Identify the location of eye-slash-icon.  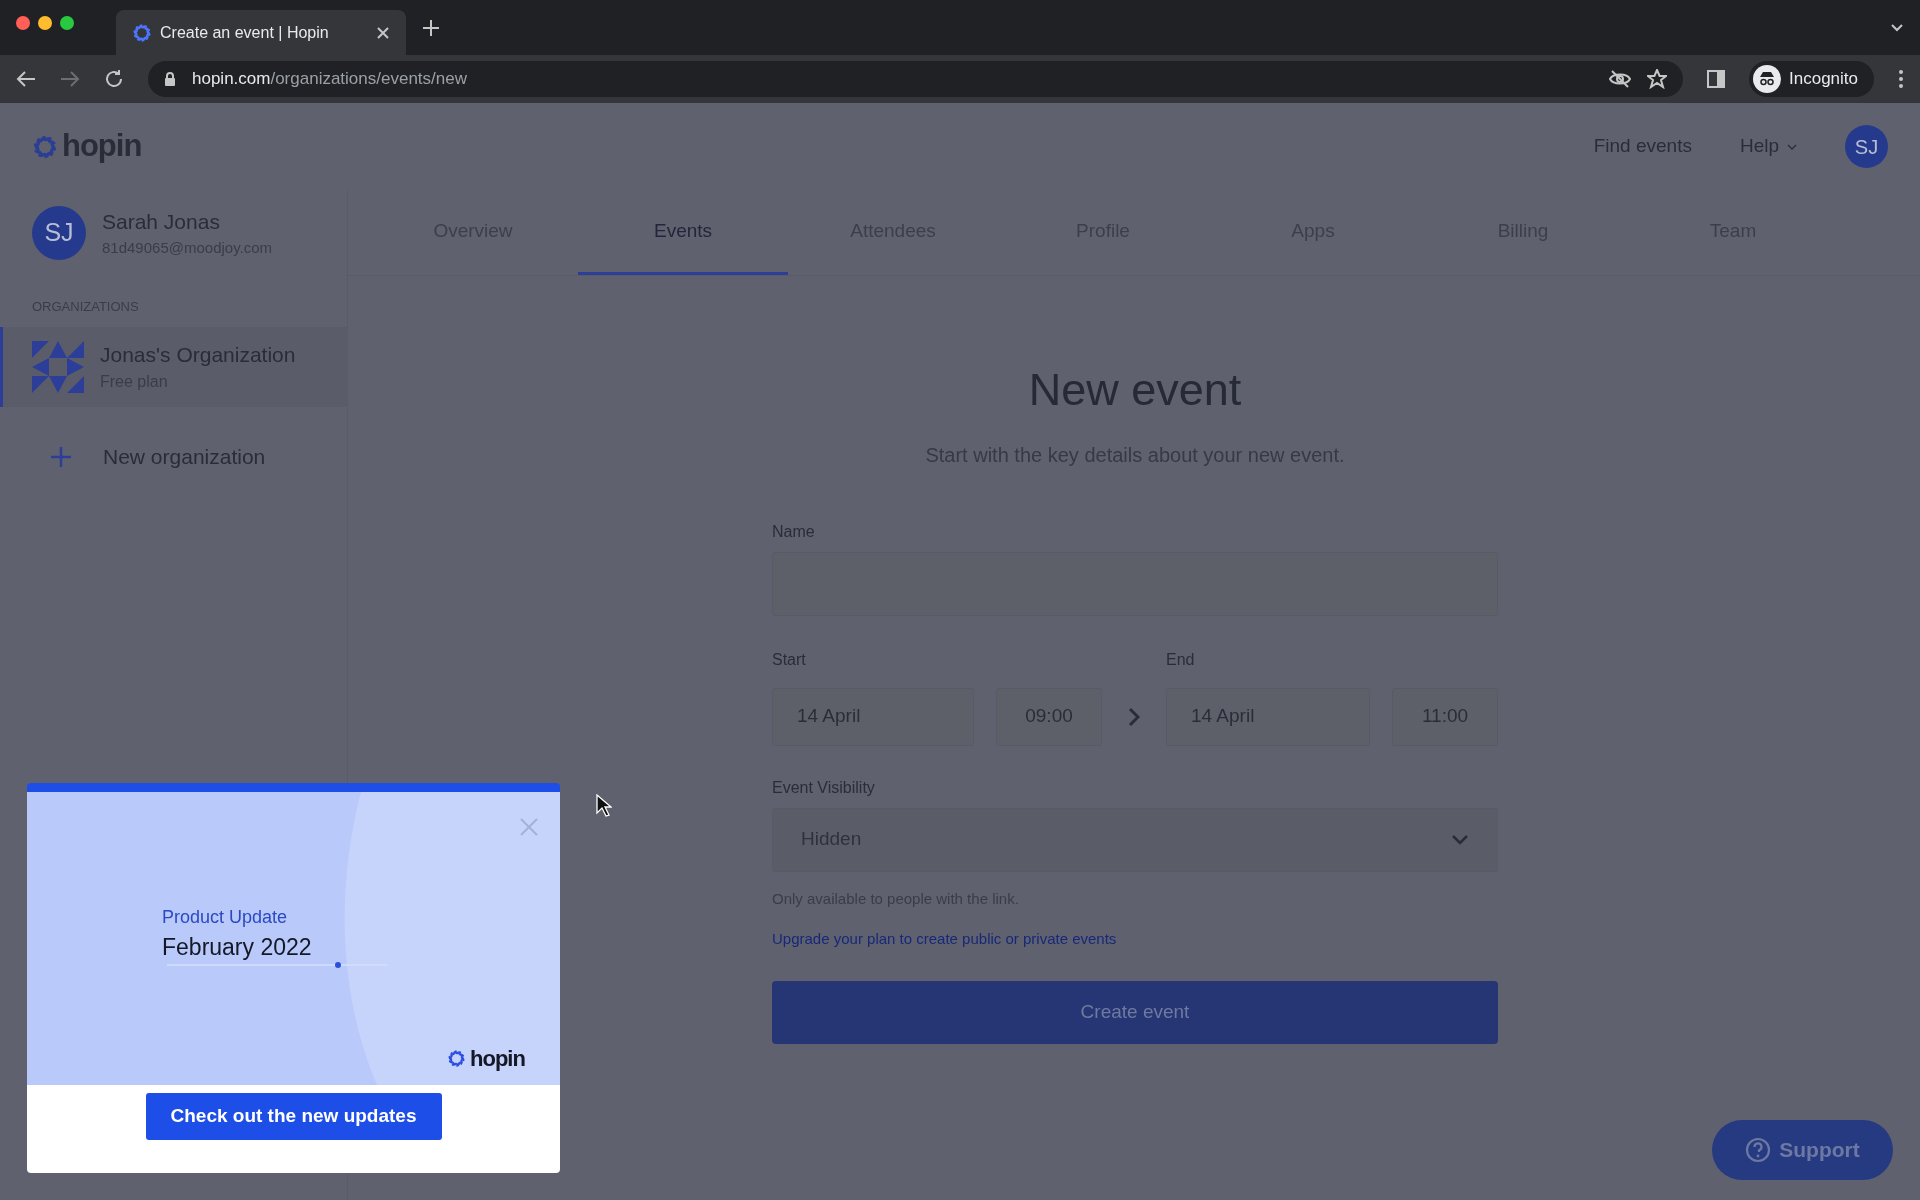
(1620, 79).